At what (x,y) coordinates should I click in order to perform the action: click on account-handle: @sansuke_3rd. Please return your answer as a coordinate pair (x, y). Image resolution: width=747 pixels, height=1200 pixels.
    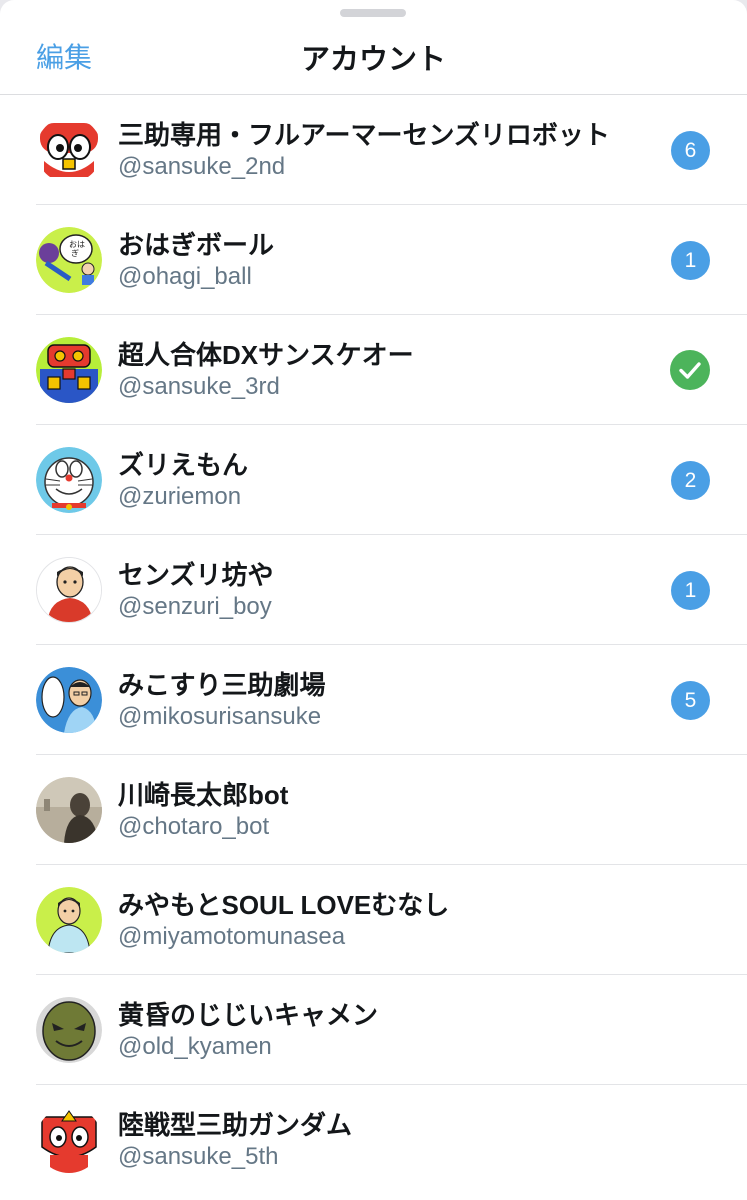
    Looking at the image, I should click on (199, 386).